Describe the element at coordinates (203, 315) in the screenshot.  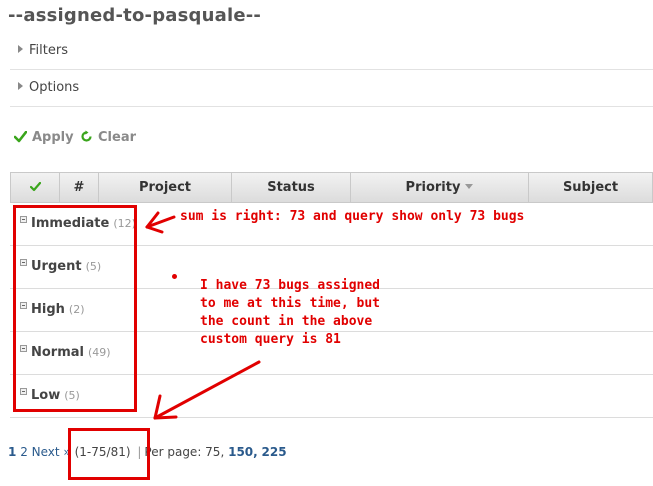
I see `annotation-arrows` at that location.